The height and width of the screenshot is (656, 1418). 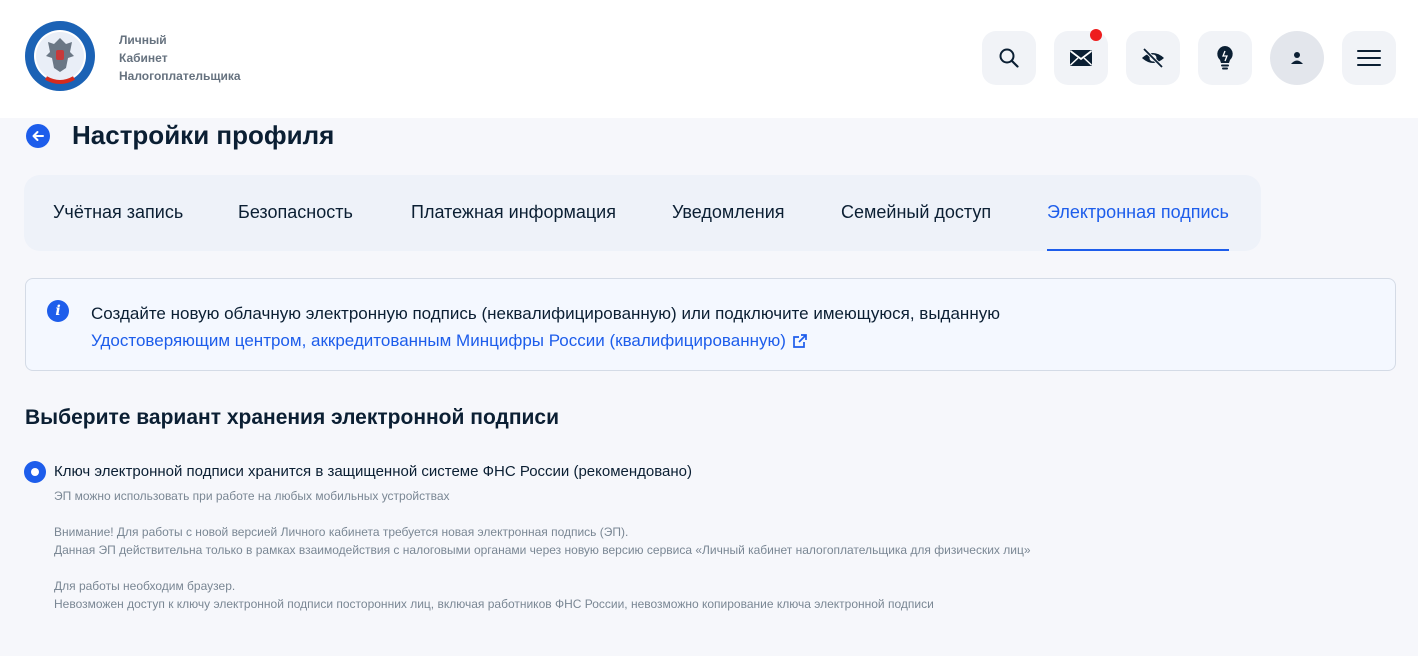 I want to click on eye-off-icon, so click(x=1153, y=58).